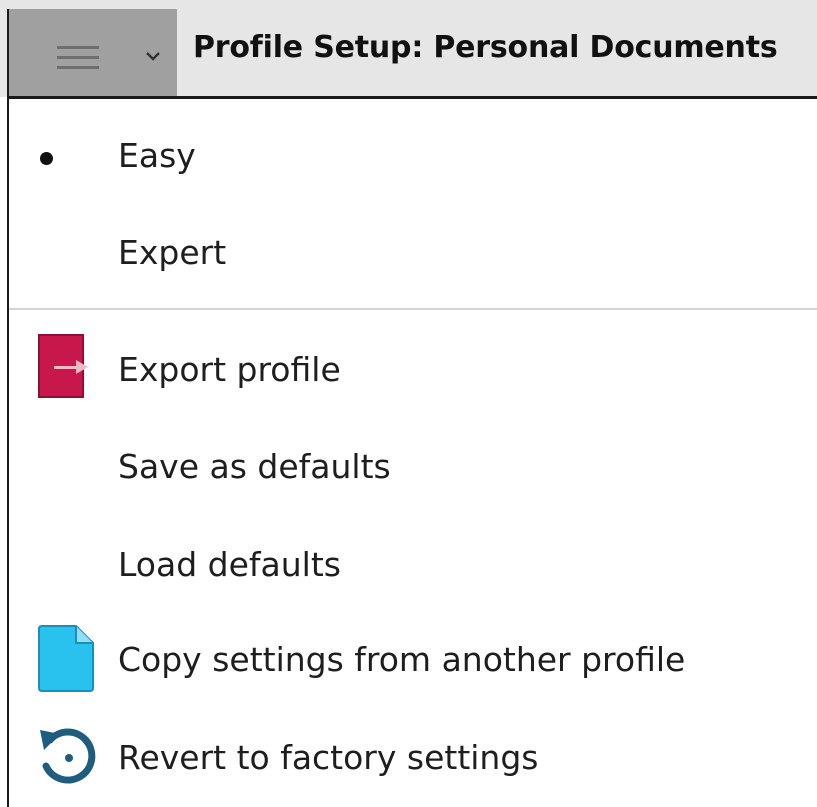  I want to click on menu-item-easy: Easy, so click(413, 156).